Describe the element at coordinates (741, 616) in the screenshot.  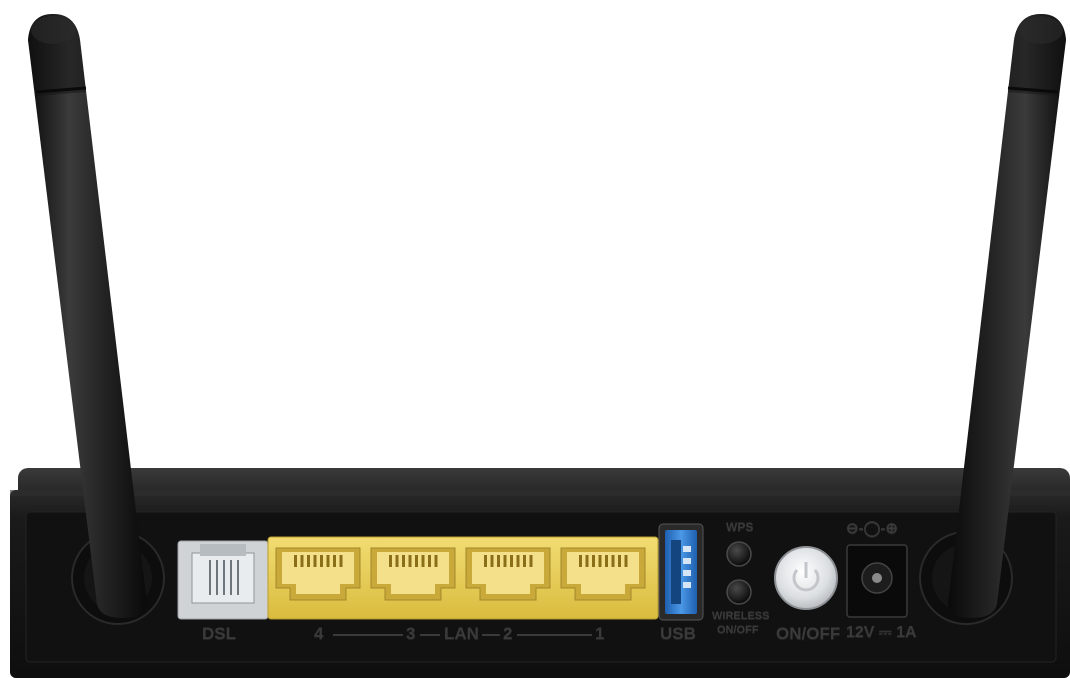
I see `wireless-label-line1: WIRELESS` at that location.